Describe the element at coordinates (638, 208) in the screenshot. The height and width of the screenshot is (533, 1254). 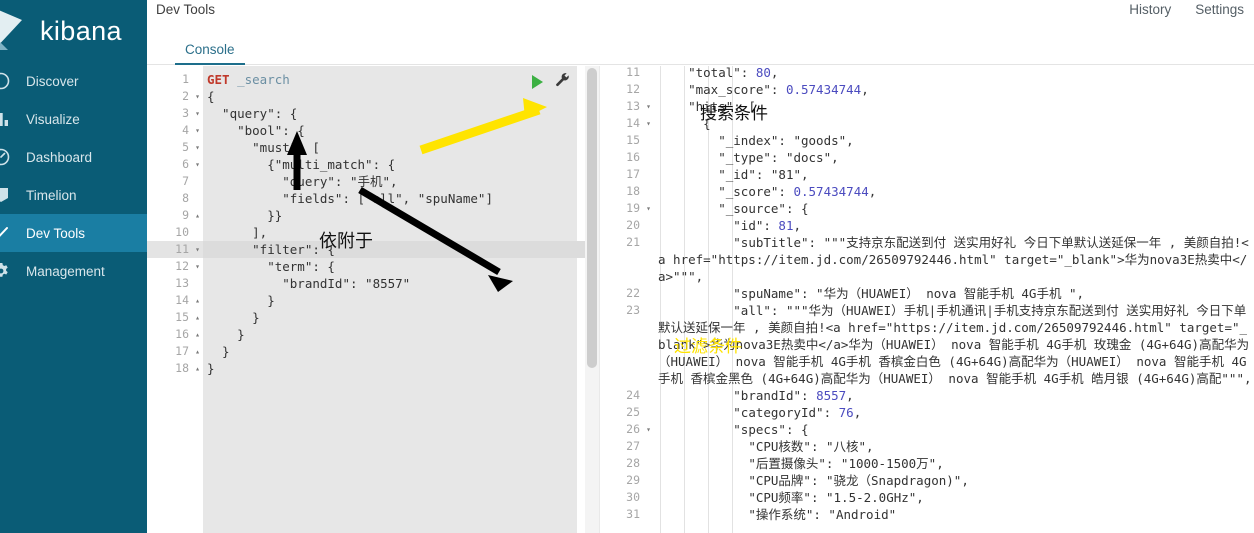
I see `output-line-number: 19 ▾` at that location.